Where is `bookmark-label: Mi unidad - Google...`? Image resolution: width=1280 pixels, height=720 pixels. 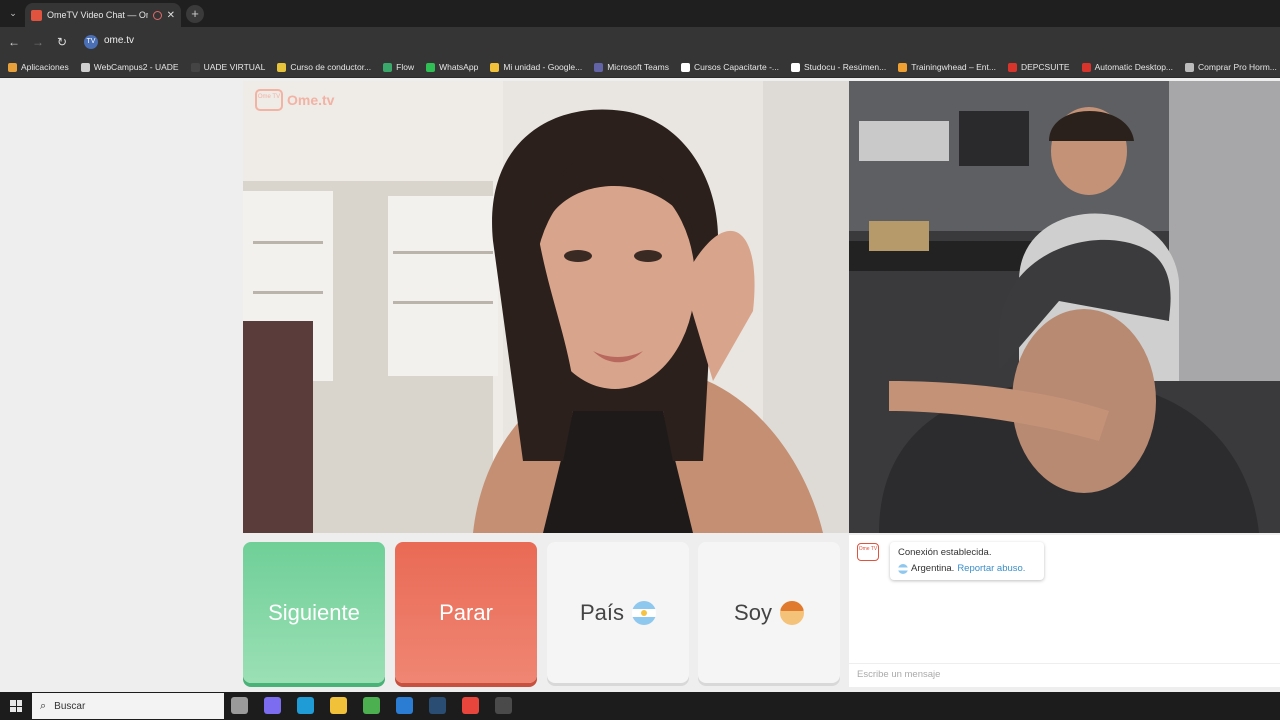
bookmark-label: Mi unidad - Google... is located at coordinates (543, 67).